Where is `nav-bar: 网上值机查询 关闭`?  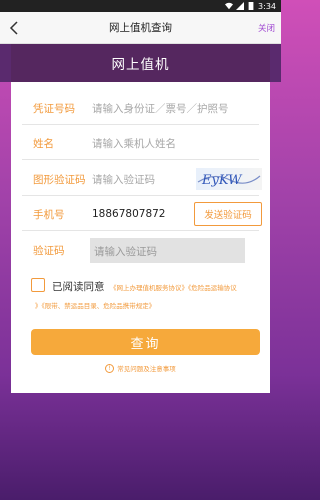 nav-bar: 网上值机查询 关闭 is located at coordinates (140, 28).